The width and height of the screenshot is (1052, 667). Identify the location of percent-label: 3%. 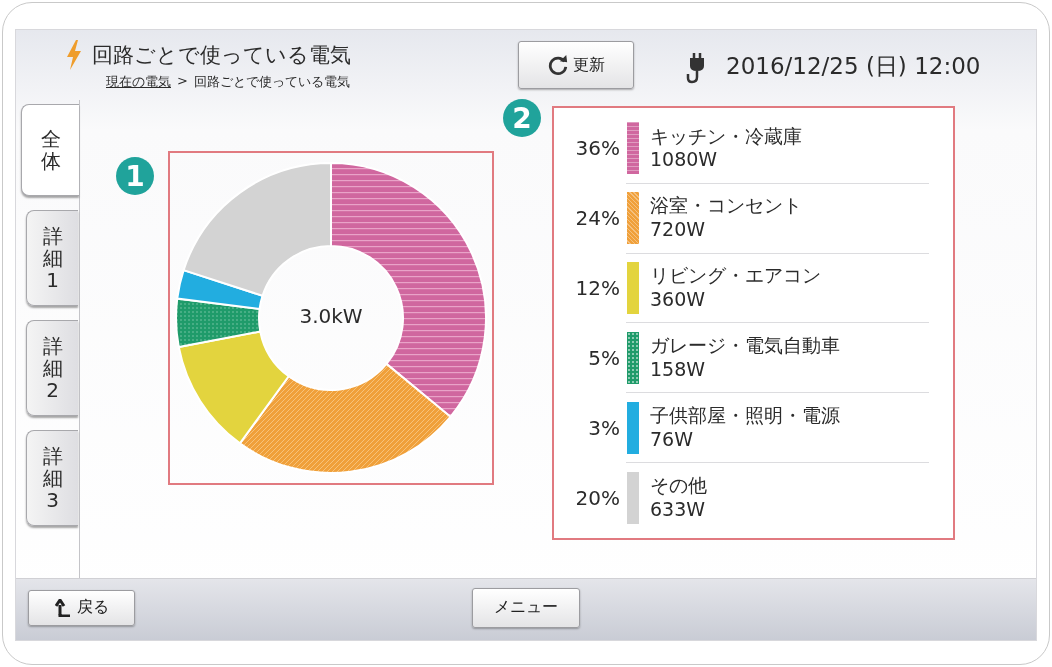
(603, 427).